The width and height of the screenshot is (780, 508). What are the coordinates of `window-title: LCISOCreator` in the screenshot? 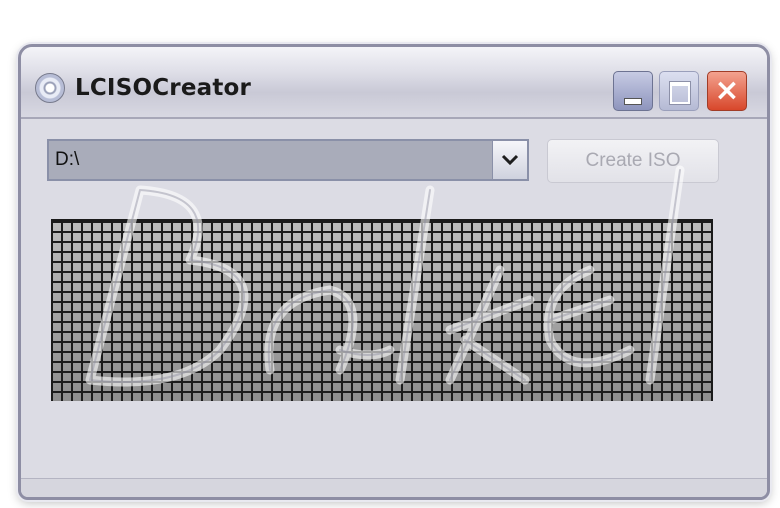 It's located at (163, 88).